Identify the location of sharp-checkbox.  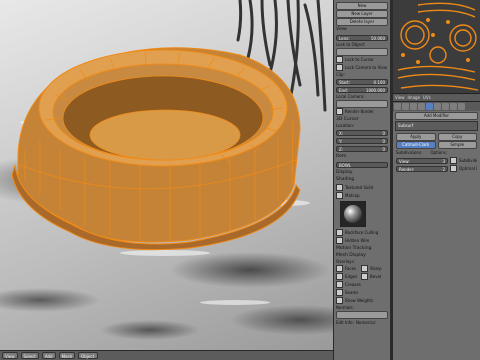
(364, 268).